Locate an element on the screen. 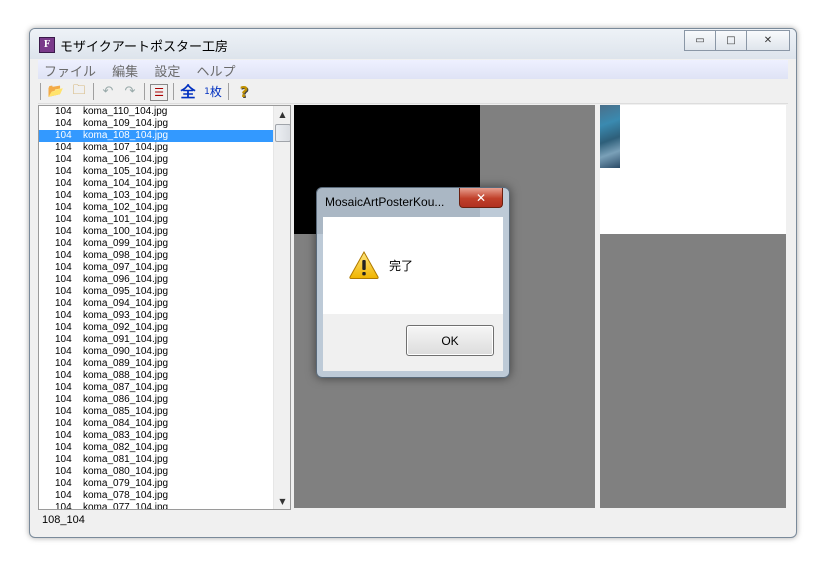  open-file-button: 📂 is located at coordinates (56, 91).